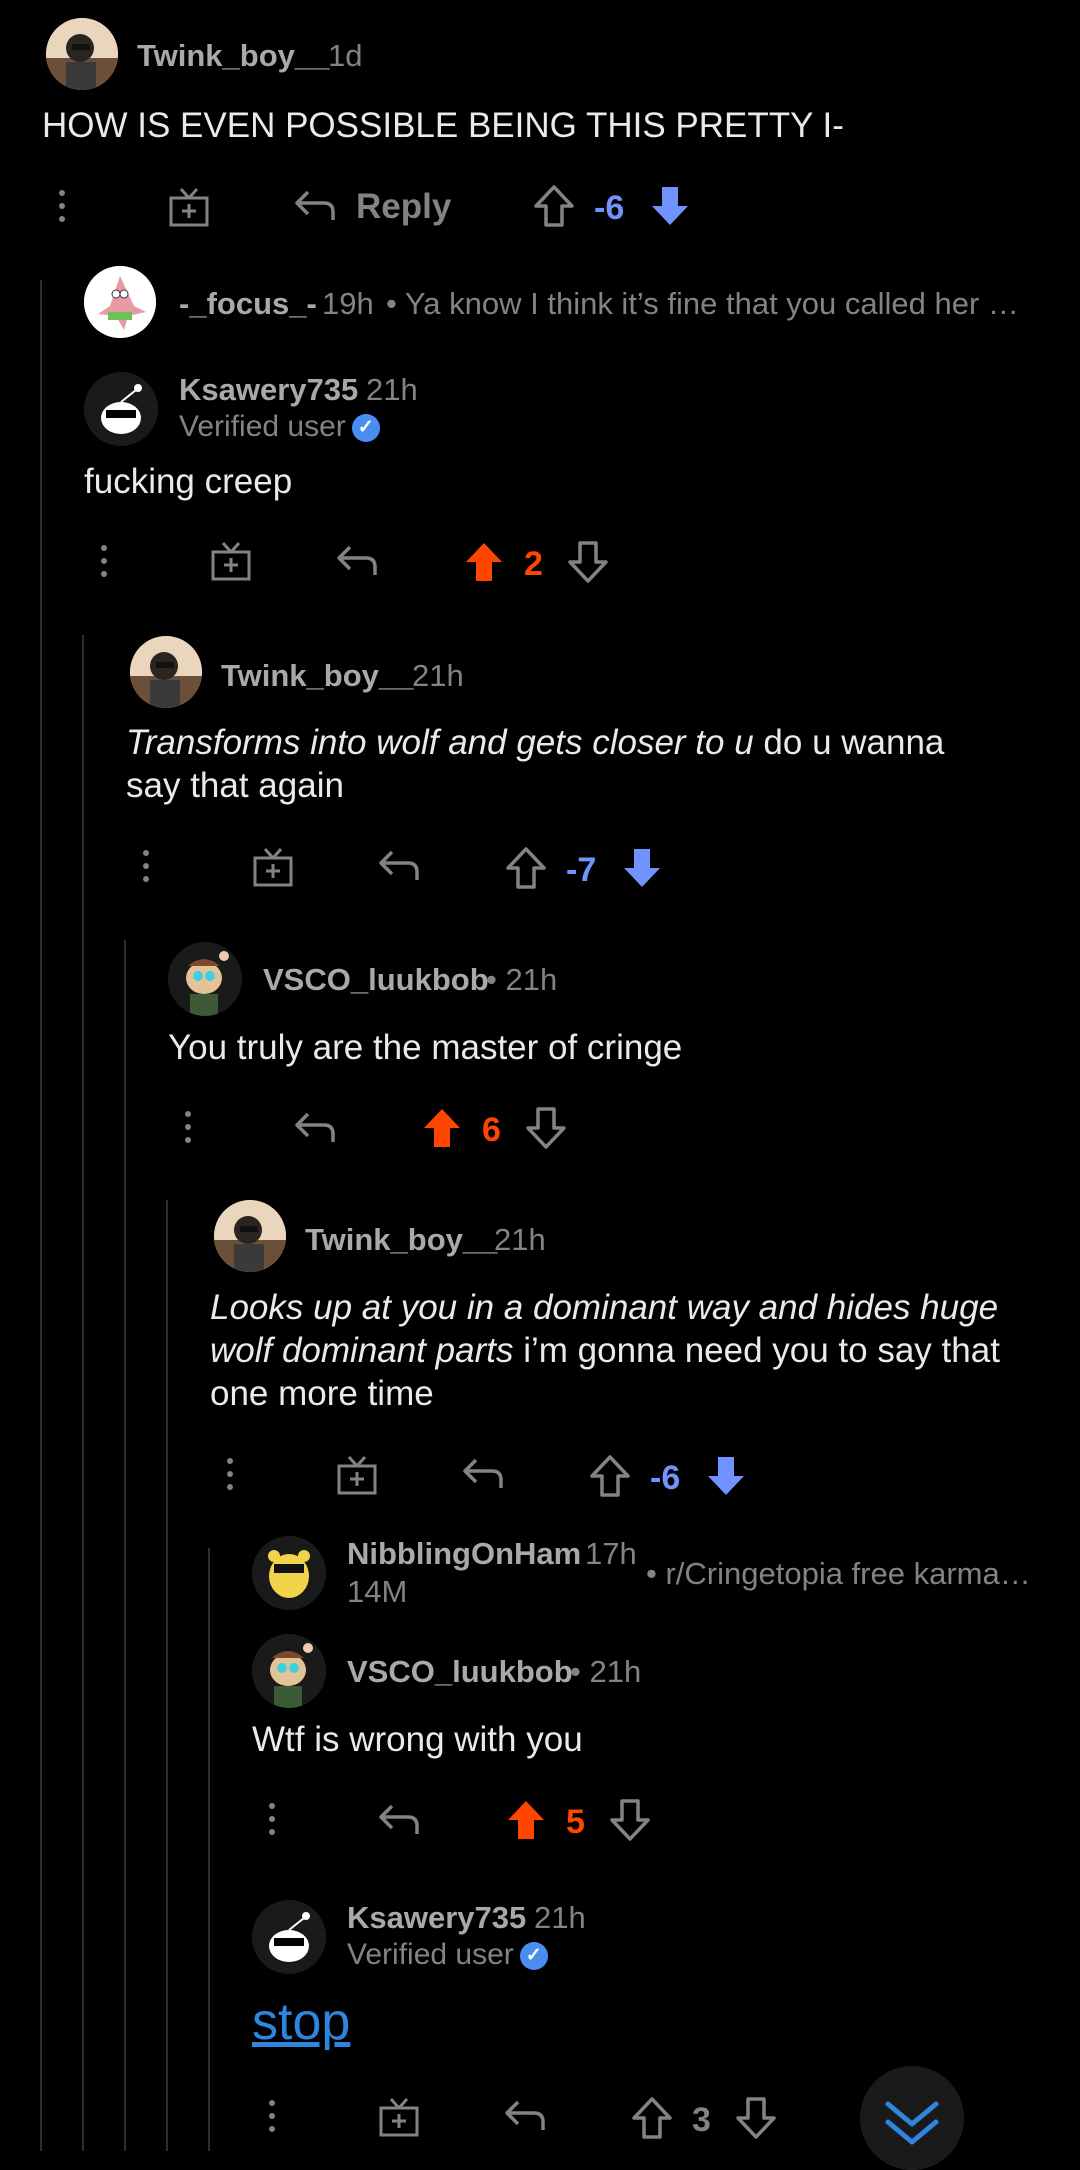 This screenshot has width=1080, height=2170. What do you see at coordinates (167, 1675) in the screenshot?
I see `thread-line-level4` at bounding box center [167, 1675].